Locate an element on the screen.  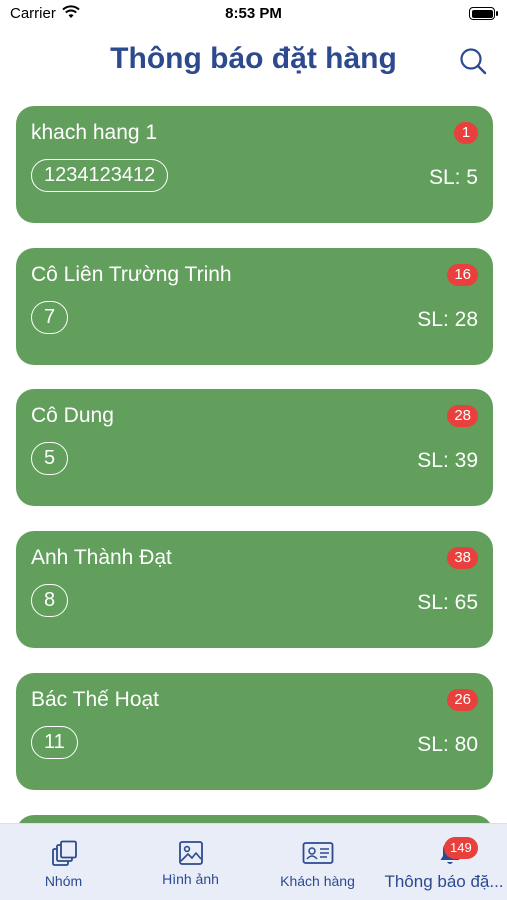
tab-label: Hình ảnh is located at coordinates (190, 879).